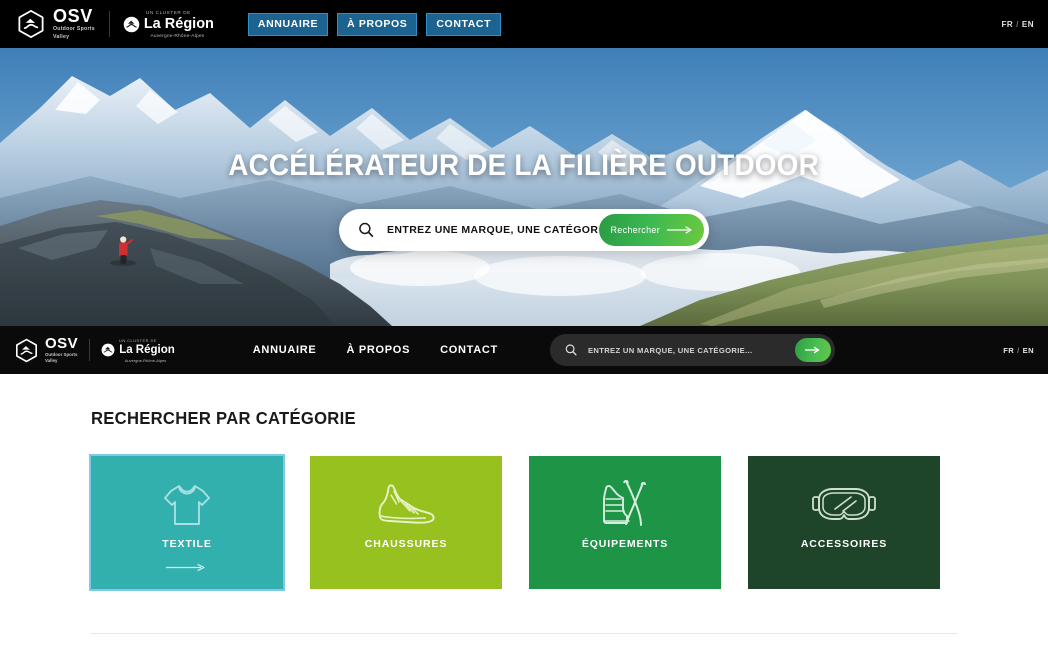 This screenshot has width=1048, height=650. Describe the element at coordinates (469, 350) in the screenshot. I see `sticky-nav-item-contact: CONTACT` at that location.